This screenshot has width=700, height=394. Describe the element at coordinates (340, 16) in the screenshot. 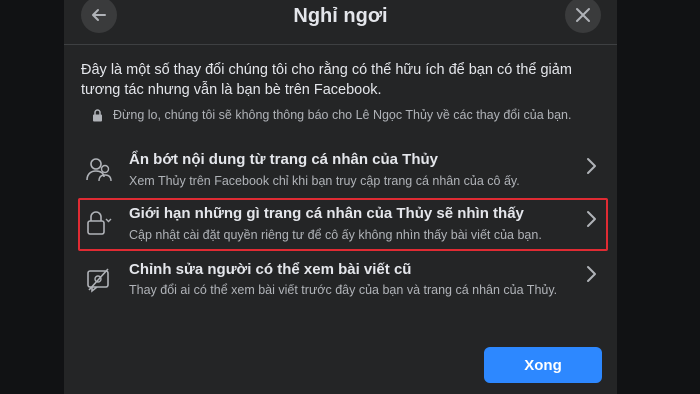

I see `dialog-title: Nghỉ ngơi` at that location.